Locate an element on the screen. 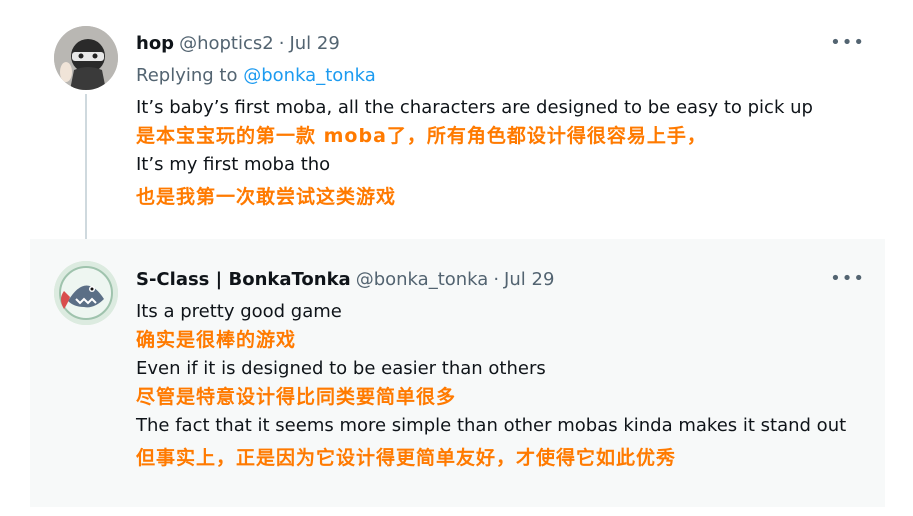 The width and height of the screenshot is (913, 516). replying-to: Replying to @bonka_tonka is located at coordinates (500, 76).